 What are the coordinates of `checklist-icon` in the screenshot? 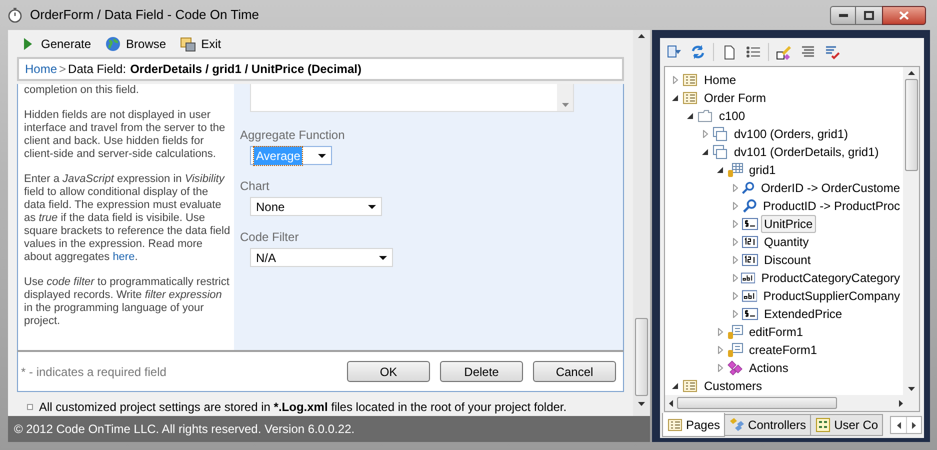 It's located at (832, 52).